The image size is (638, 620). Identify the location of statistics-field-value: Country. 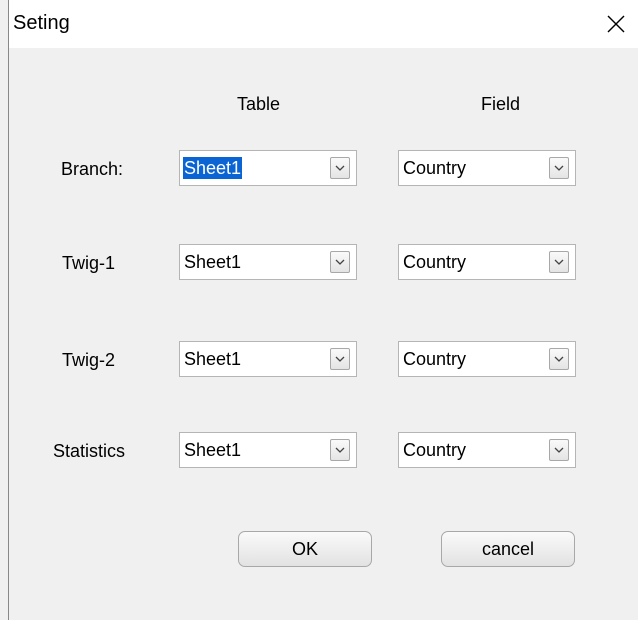
(435, 450).